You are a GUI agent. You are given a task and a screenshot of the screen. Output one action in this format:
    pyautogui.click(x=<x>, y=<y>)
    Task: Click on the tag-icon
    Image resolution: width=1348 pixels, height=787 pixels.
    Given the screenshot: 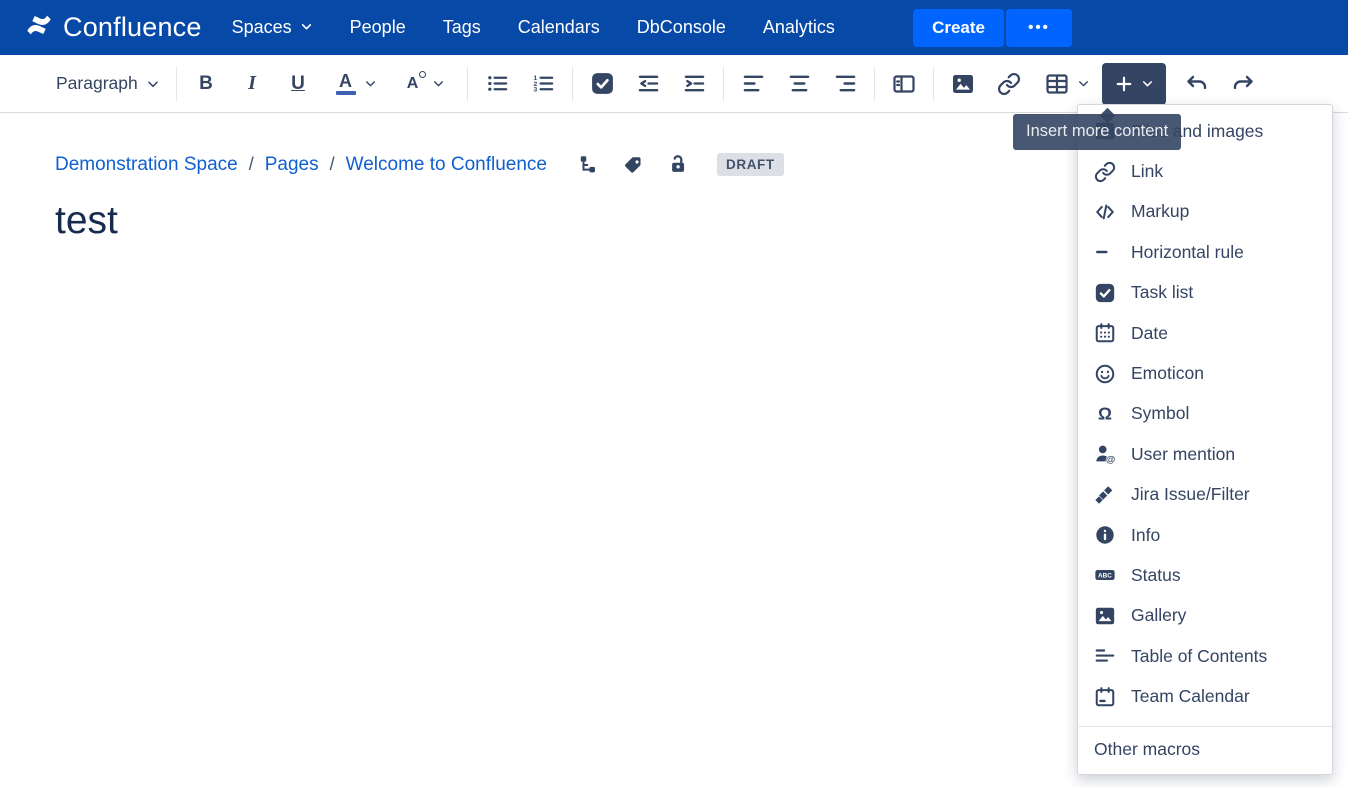 What is the action you would take?
    pyautogui.click(x=633, y=164)
    